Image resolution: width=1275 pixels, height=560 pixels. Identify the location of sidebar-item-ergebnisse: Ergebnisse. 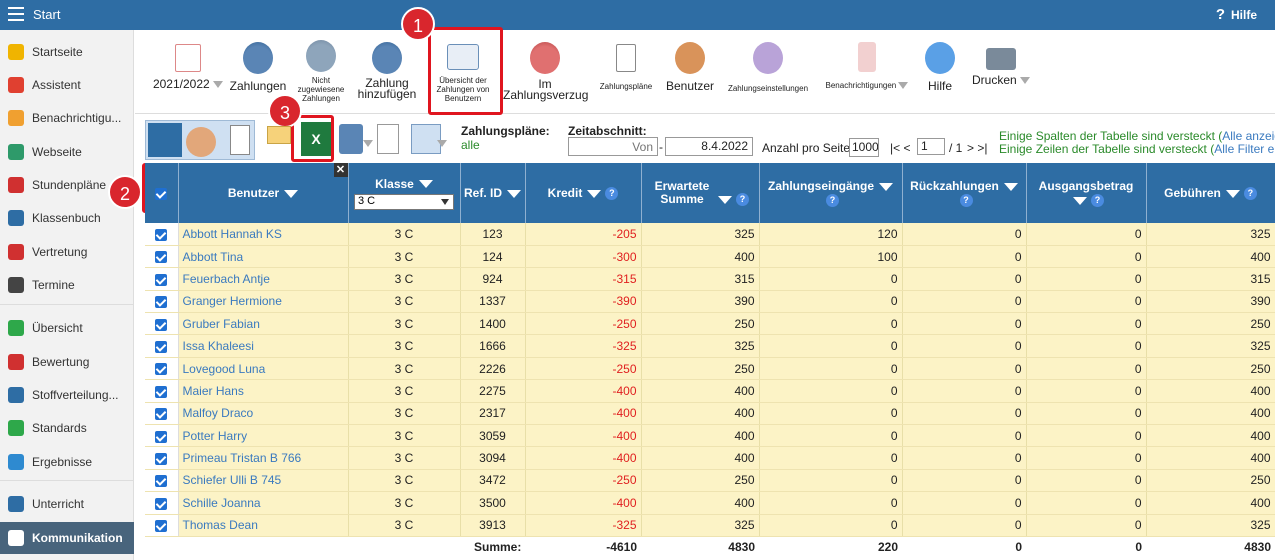
(67, 462).